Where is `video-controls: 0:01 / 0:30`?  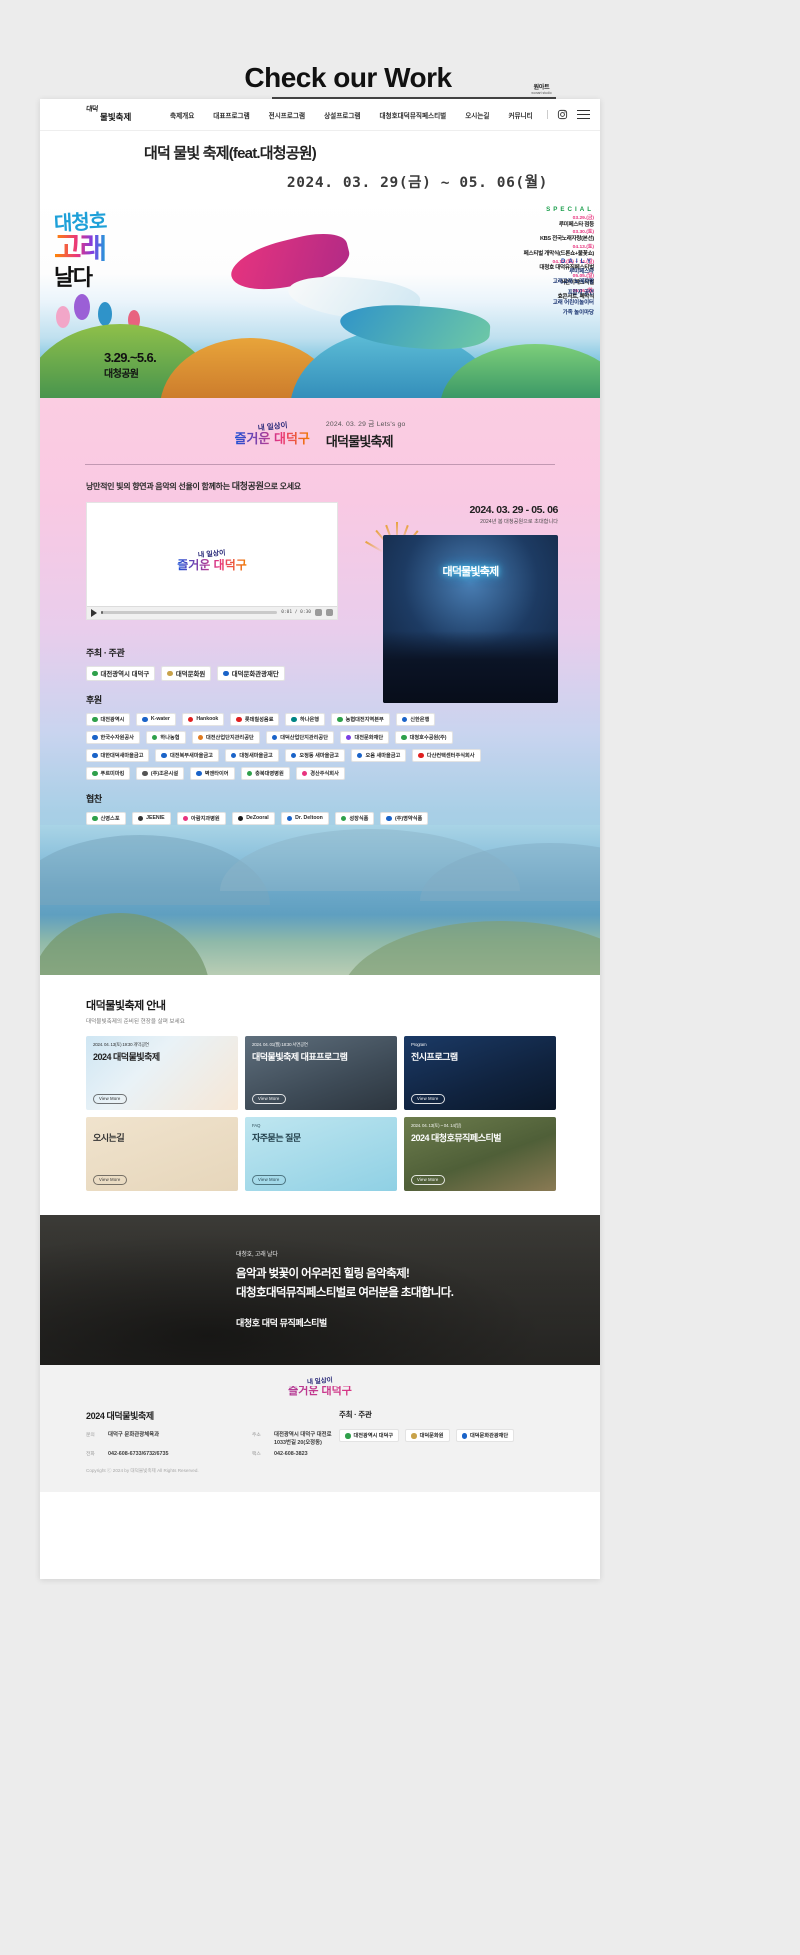 video-controls: 0:01 / 0:30 is located at coordinates (212, 612).